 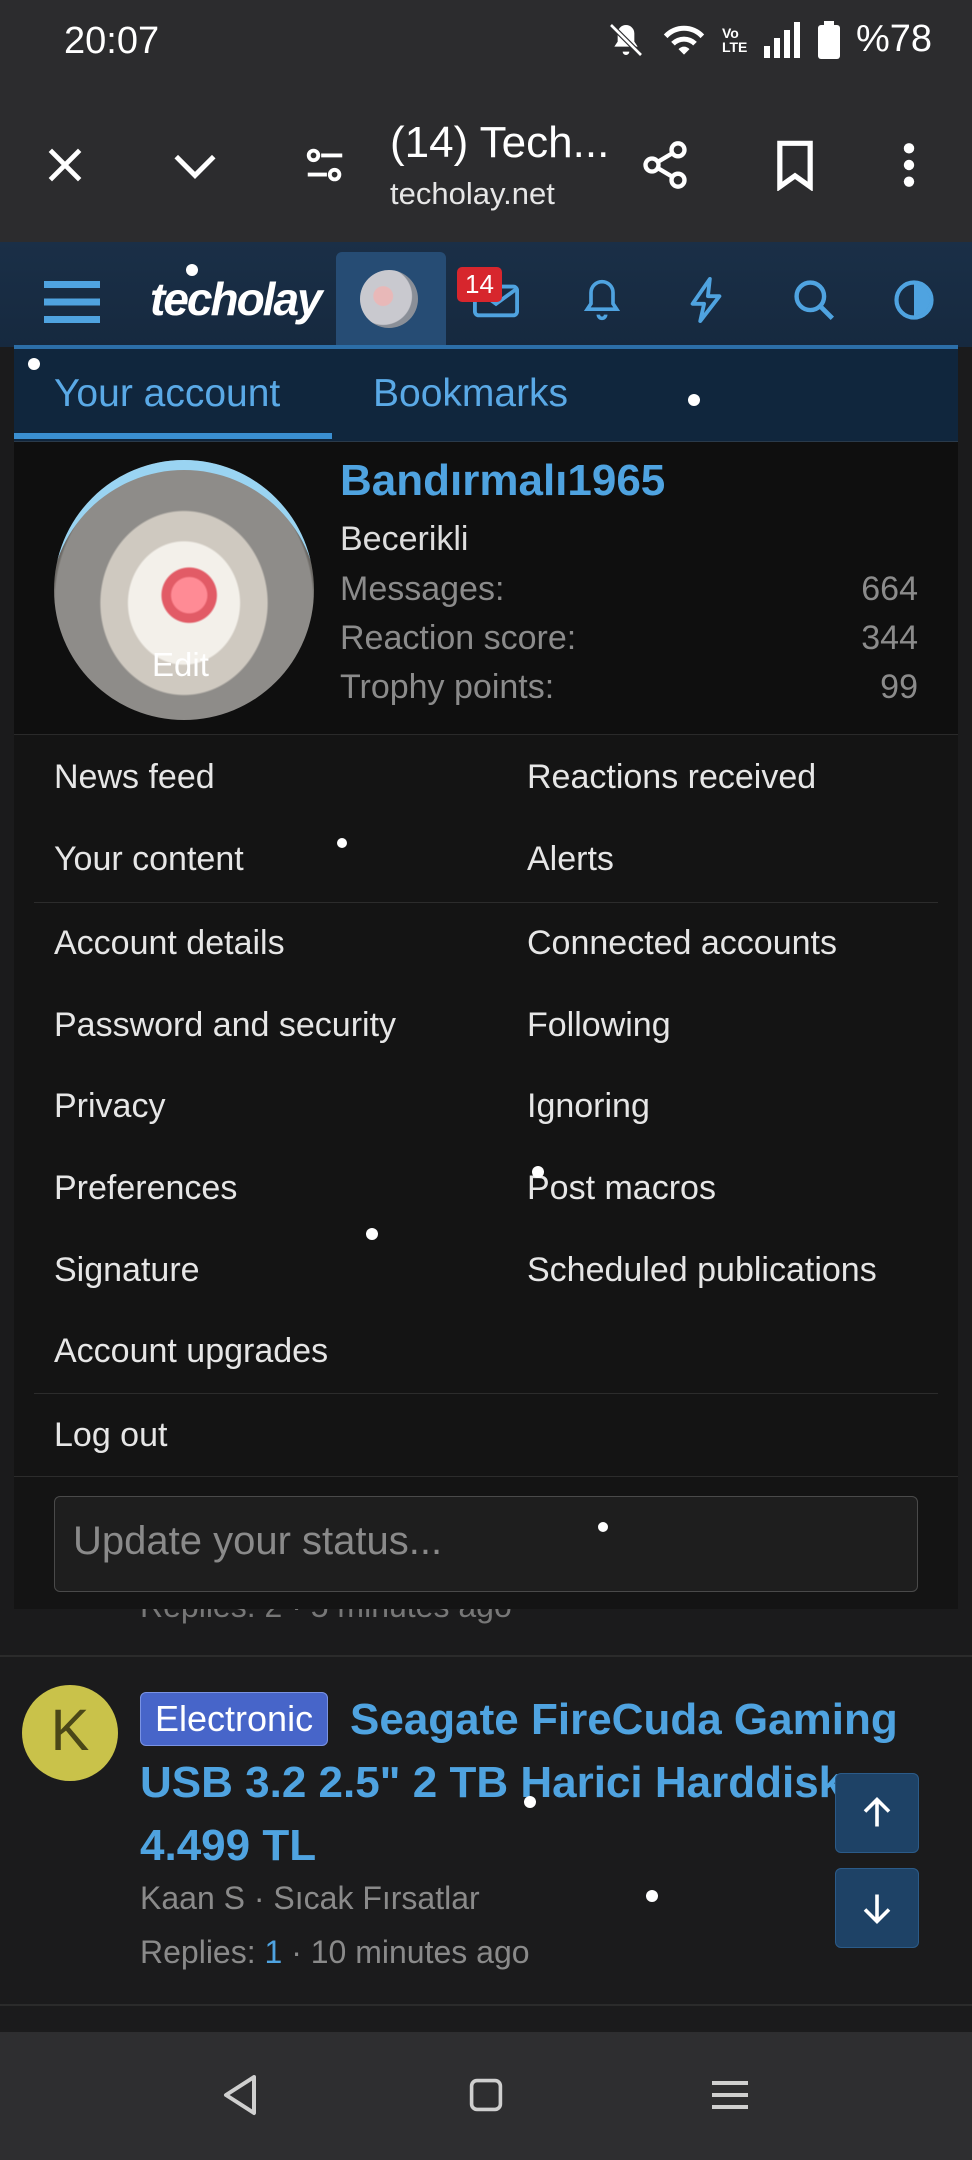 What do you see at coordinates (149, 859) in the screenshot?
I see `menu-item-your-content: Your content` at bounding box center [149, 859].